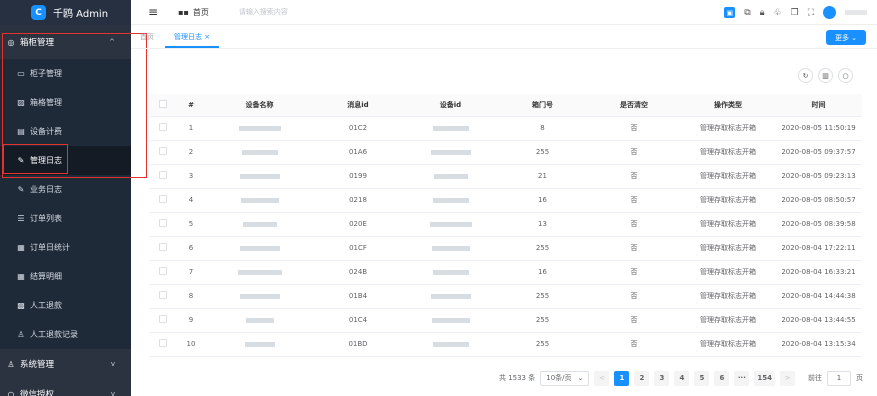 Image resolution: width=877 pixels, height=396 pixels. I want to click on cell-index: 9, so click(191, 320).